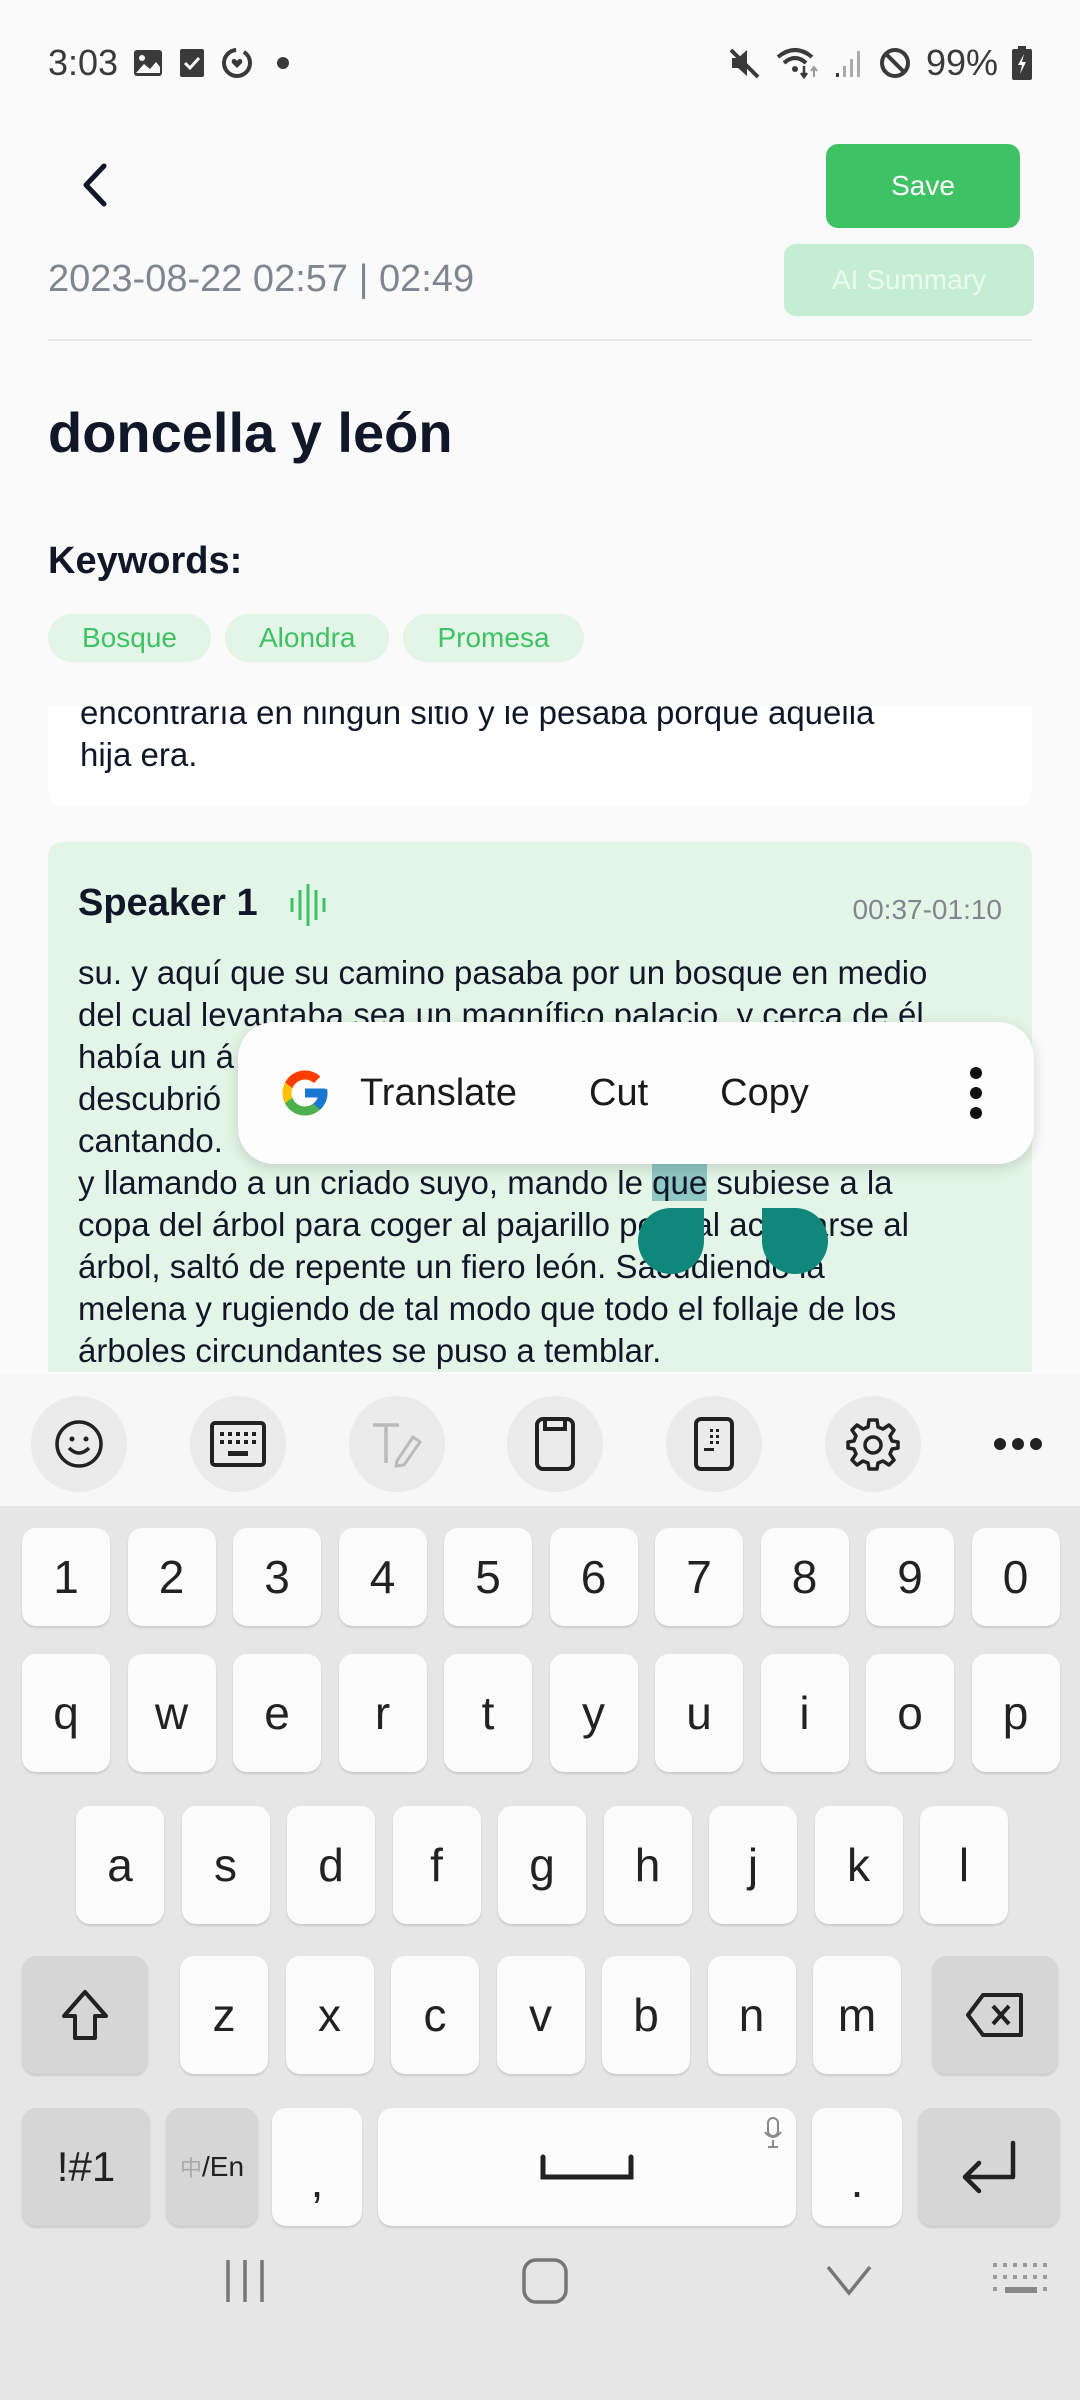  I want to click on key-letter-b: b, so click(646, 2015).